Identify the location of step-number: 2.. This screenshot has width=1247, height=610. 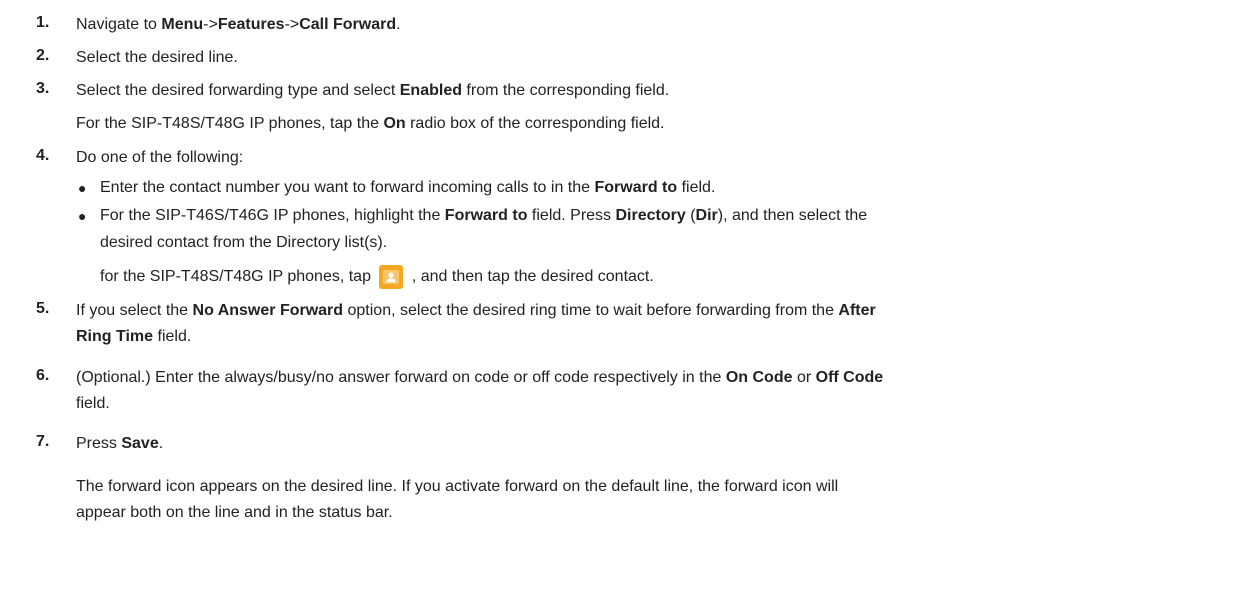
(43, 55).